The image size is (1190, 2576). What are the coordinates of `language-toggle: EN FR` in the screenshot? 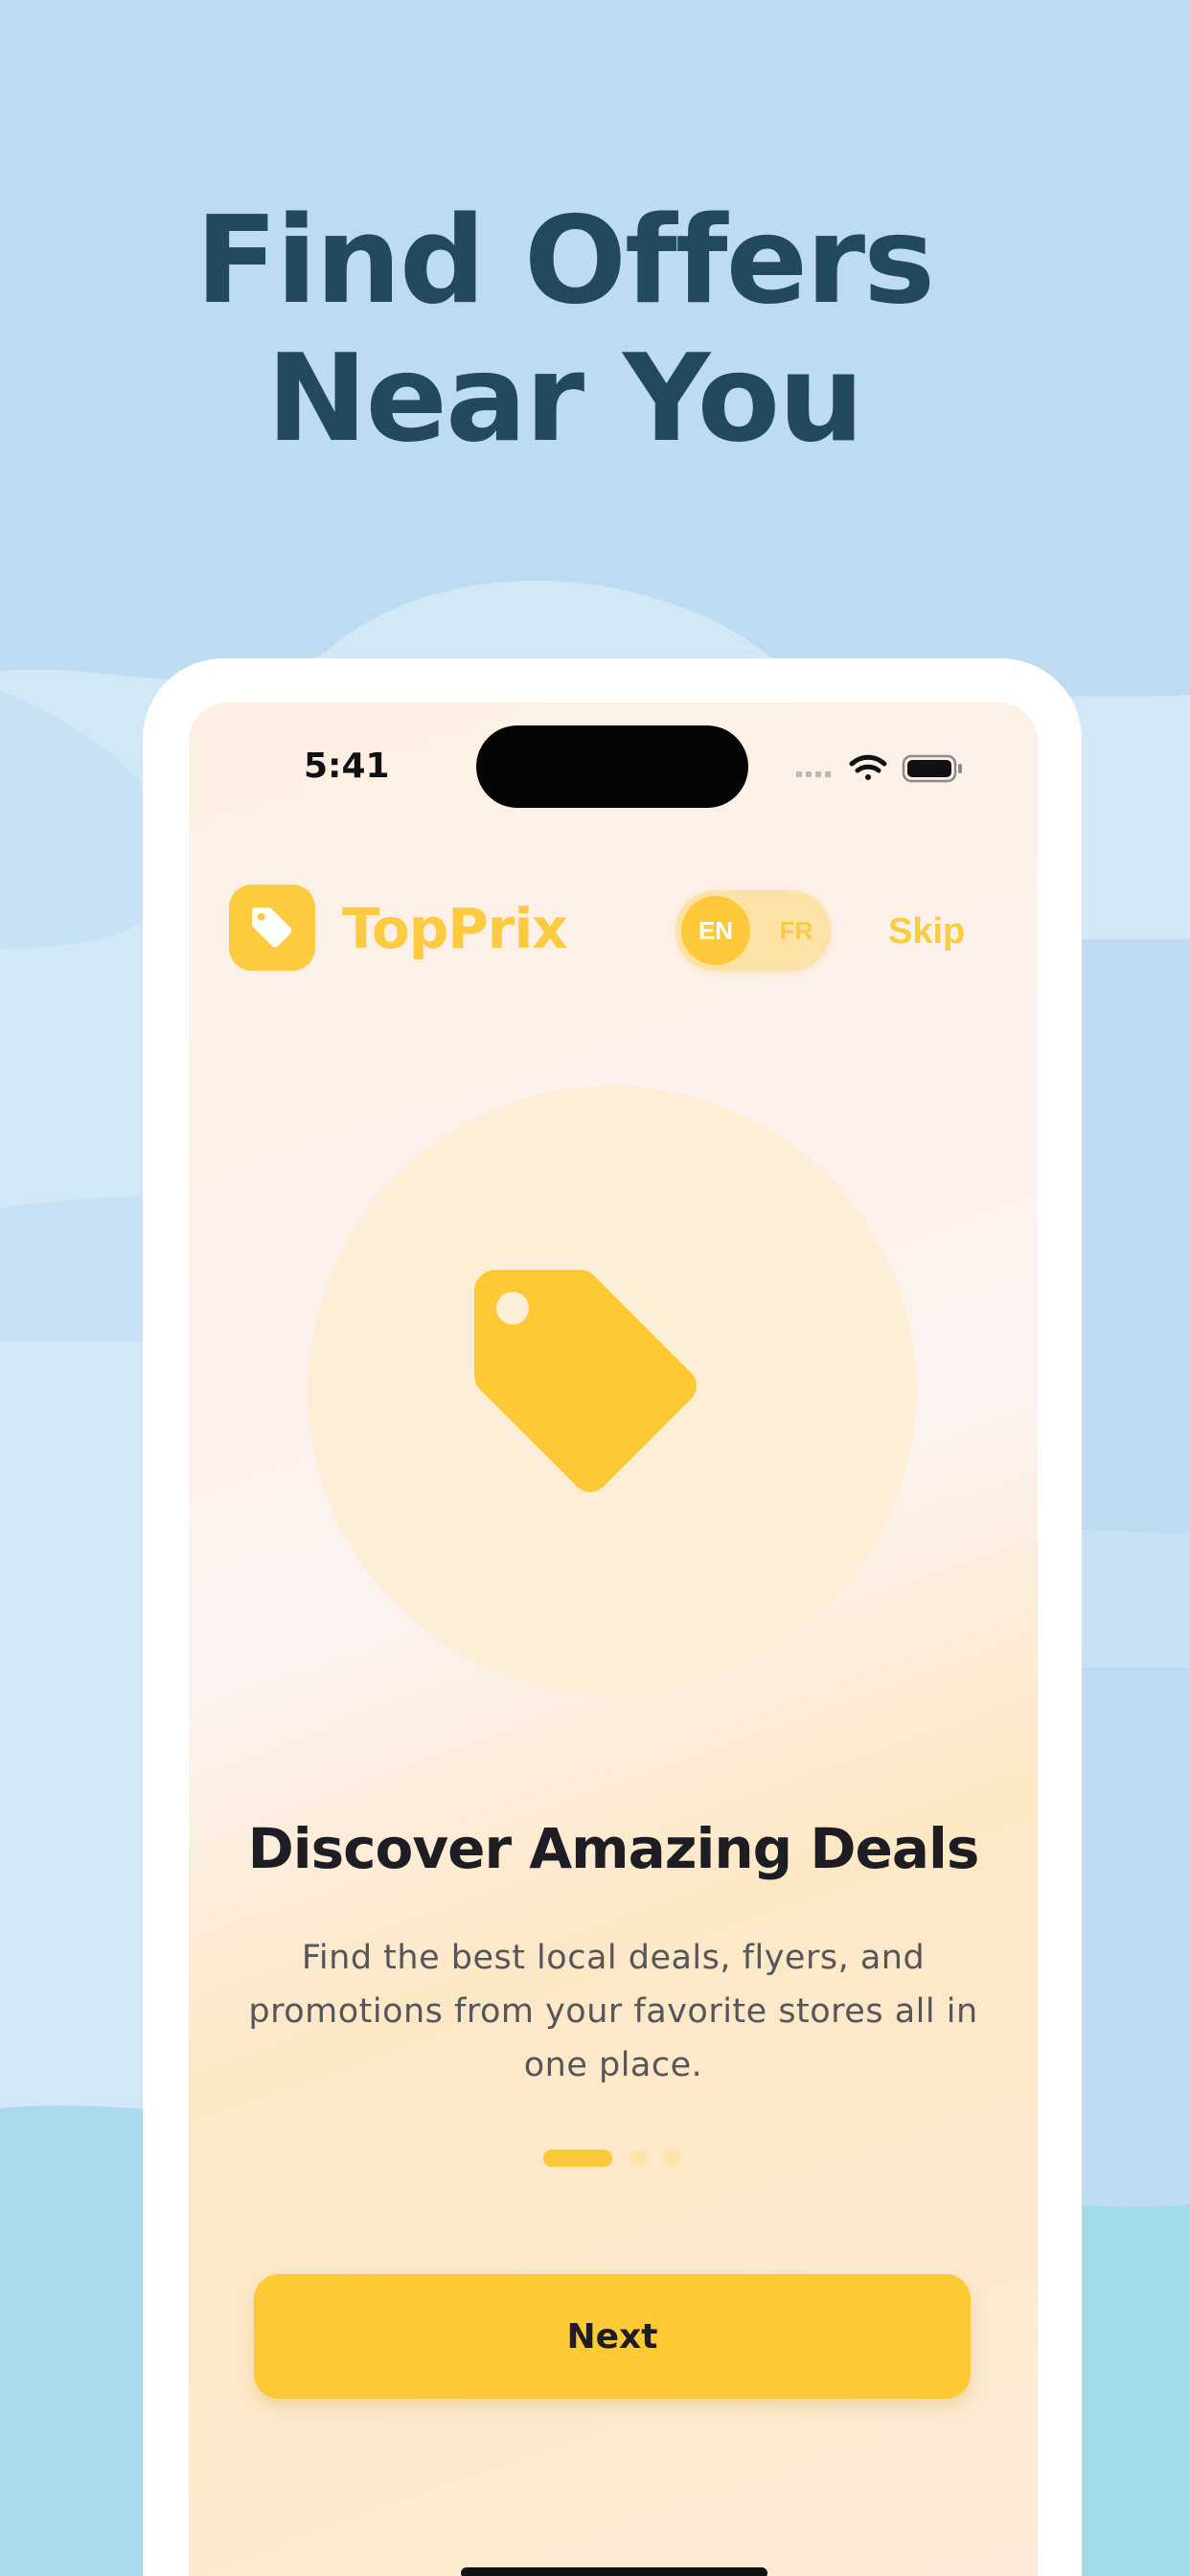 It's located at (753, 930).